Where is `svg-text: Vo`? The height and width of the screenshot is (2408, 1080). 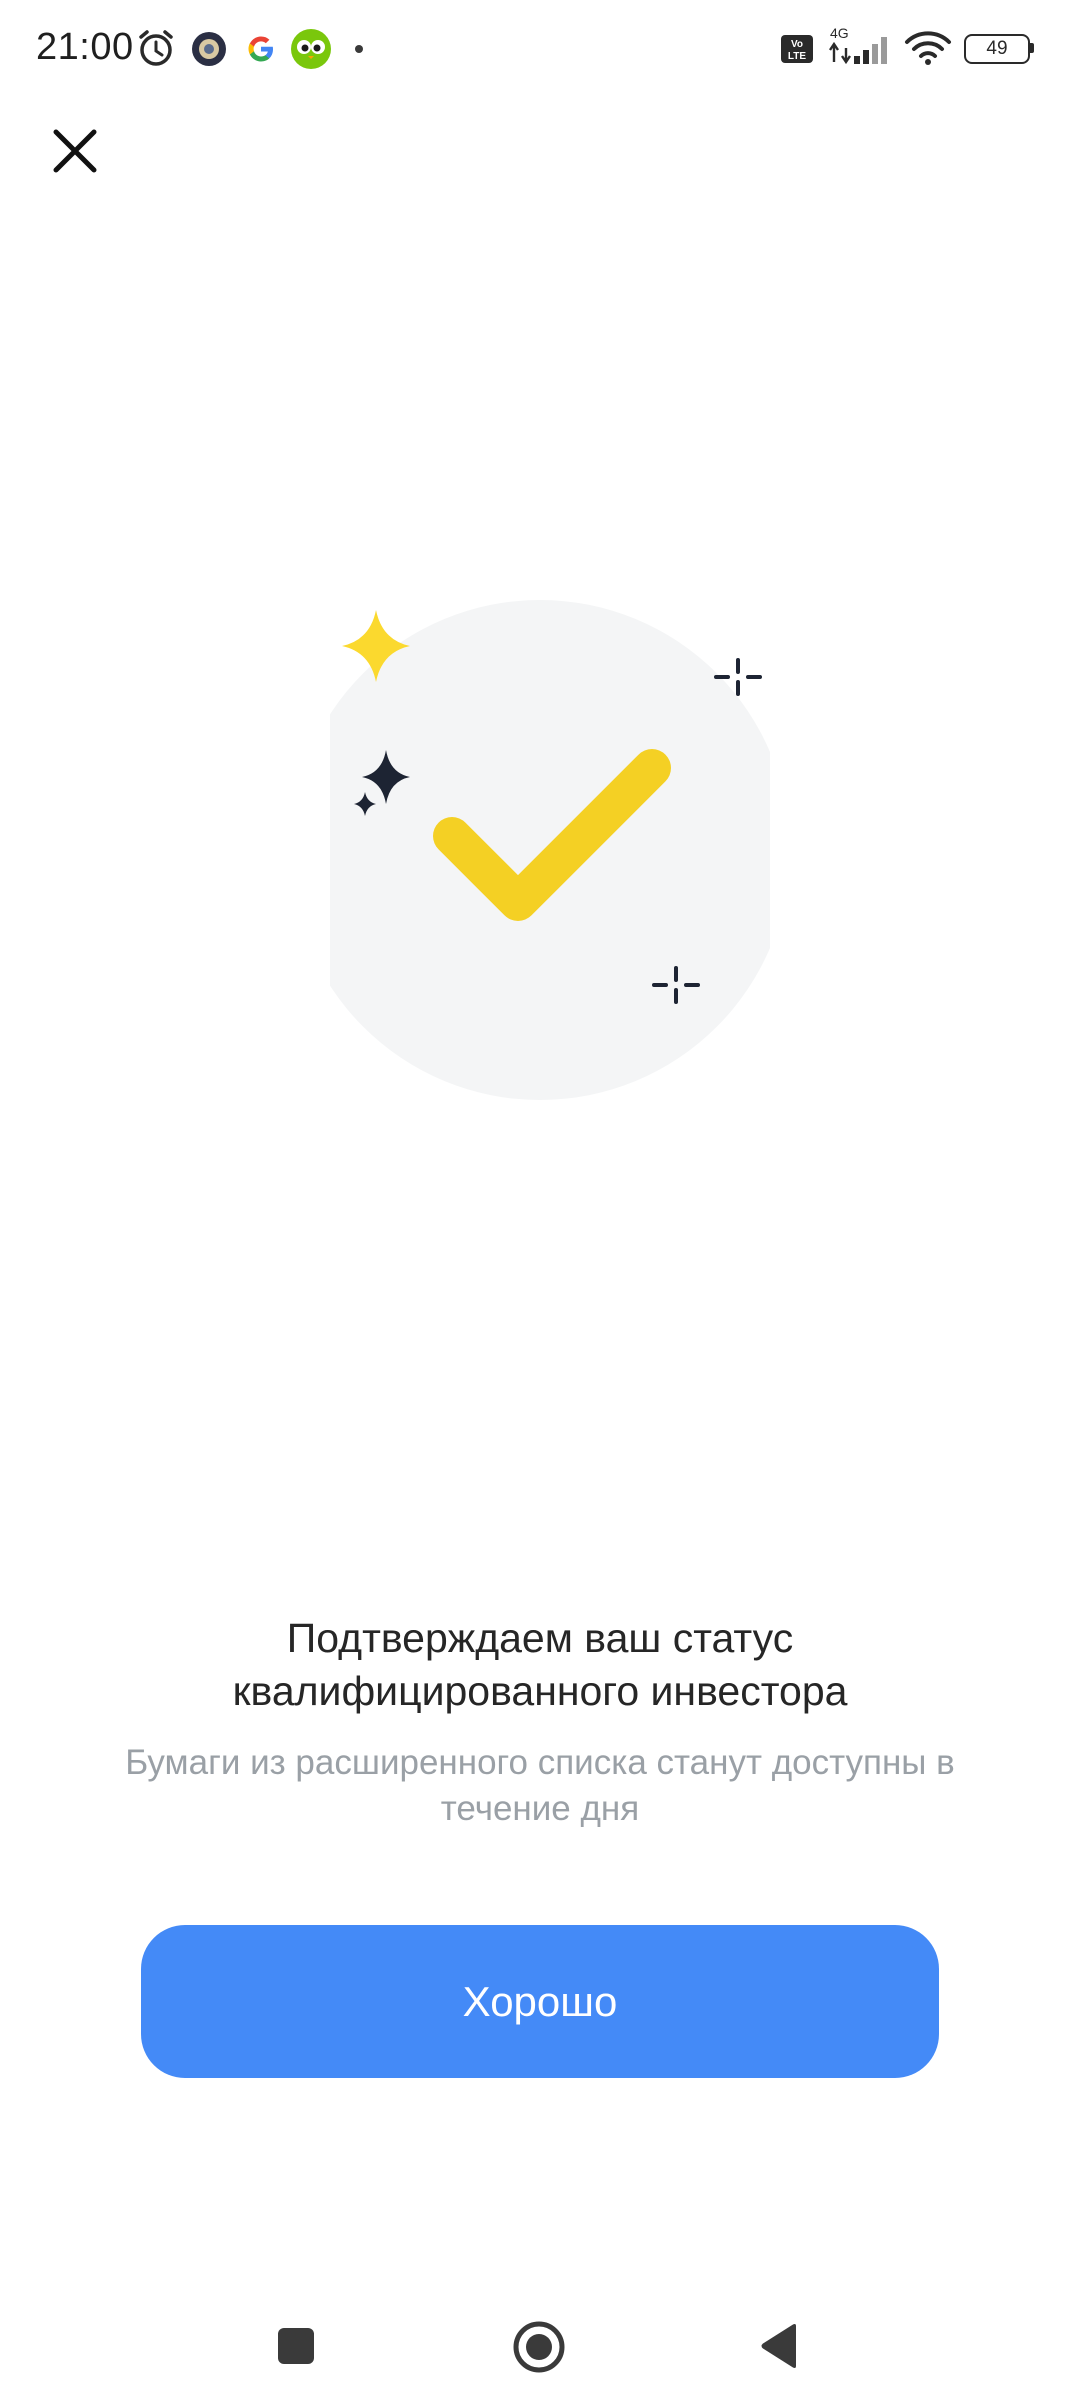 svg-text: Vo is located at coordinates (797, 44).